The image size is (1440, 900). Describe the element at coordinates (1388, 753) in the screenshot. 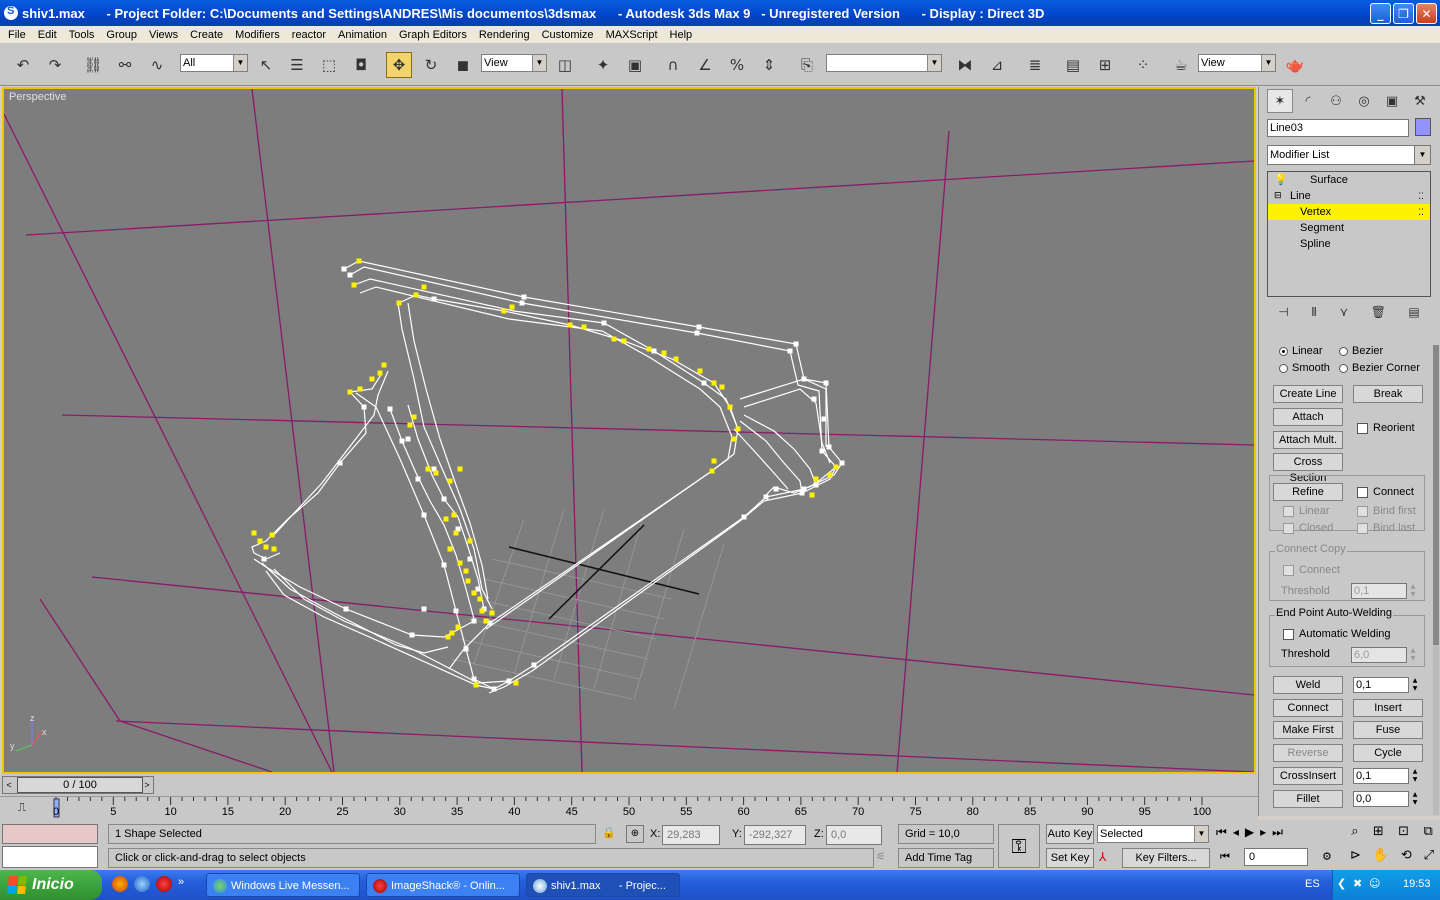

I see `cycle-button: Cycle` at that location.